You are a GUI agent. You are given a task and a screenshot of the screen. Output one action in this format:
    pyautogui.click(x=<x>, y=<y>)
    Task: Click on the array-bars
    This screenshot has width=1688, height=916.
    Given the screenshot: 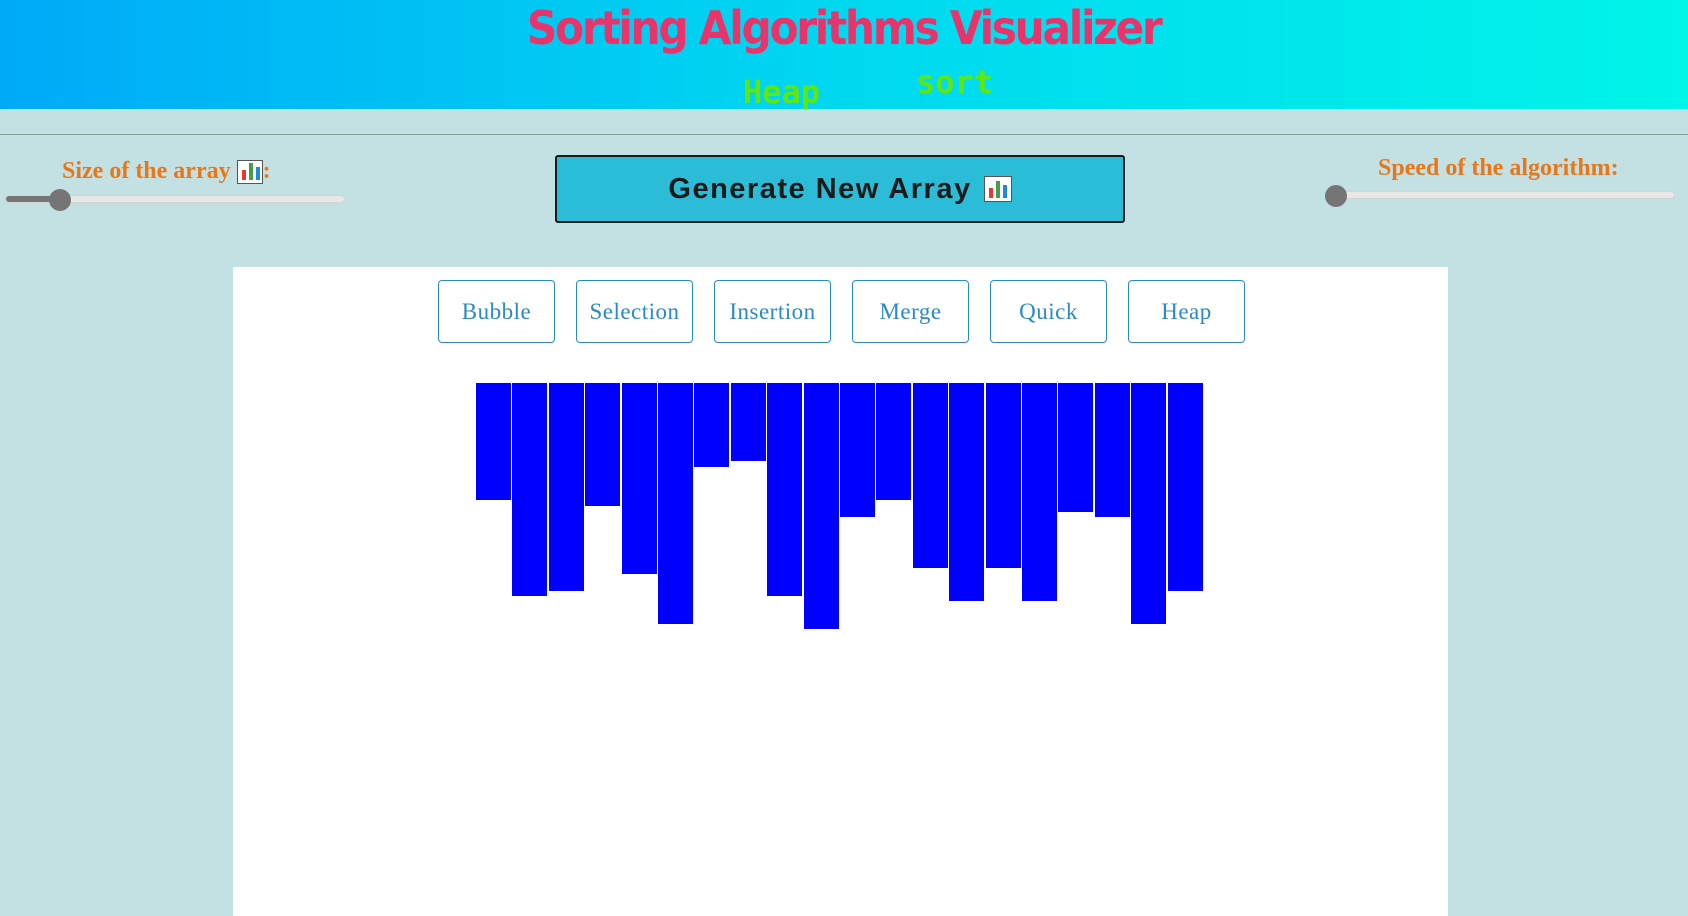 What is the action you would take?
    pyautogui.click(x=839, y=508)
    